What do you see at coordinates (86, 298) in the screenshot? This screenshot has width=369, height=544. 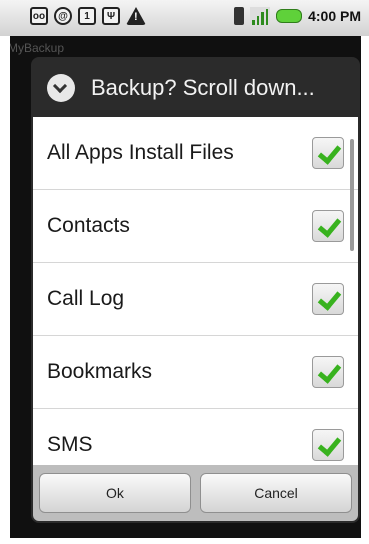 I see `list-item-label: Call Log` at bounding box center [86, 298].